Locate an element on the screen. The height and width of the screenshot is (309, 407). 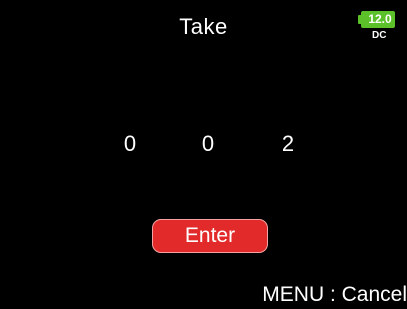
take-digit-ones: 2 is located at coordinates (288, 144).